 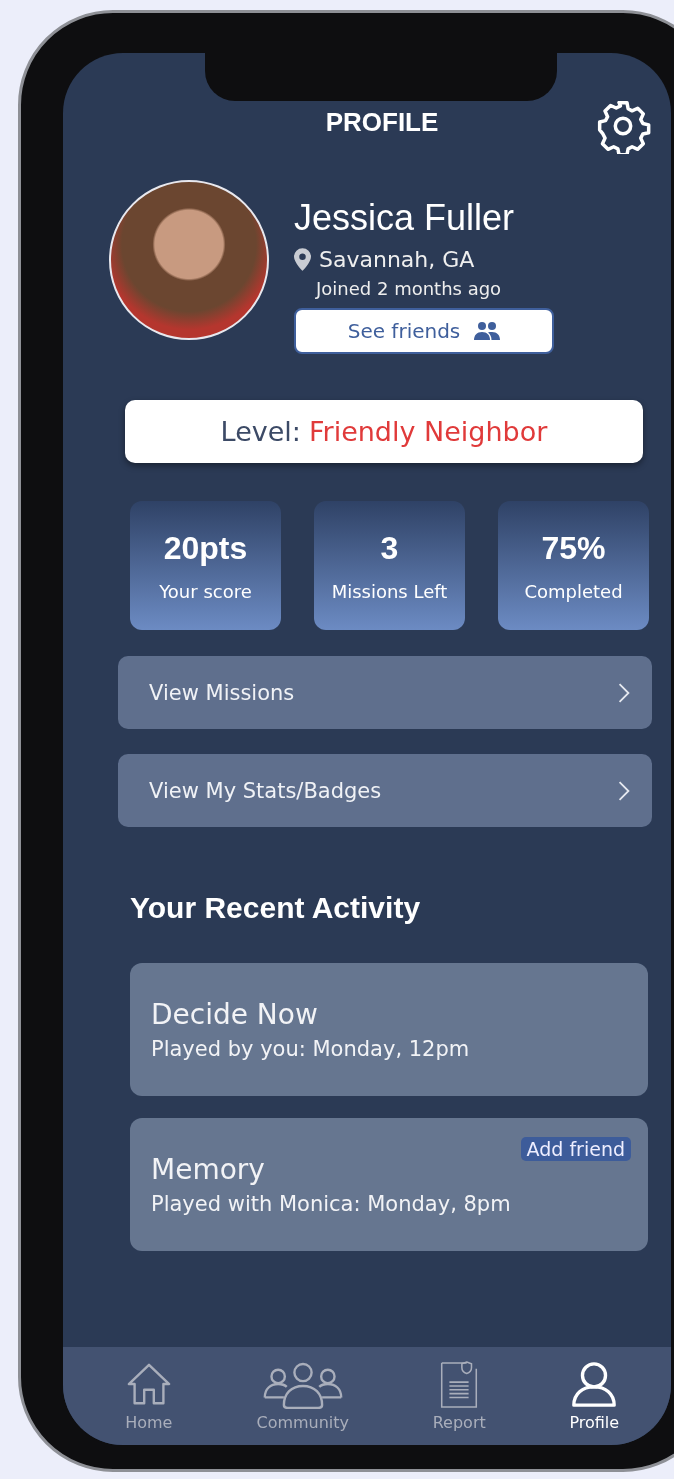 I want to click on section-heading: Your Recent Activity, so click(x=276, y=908).